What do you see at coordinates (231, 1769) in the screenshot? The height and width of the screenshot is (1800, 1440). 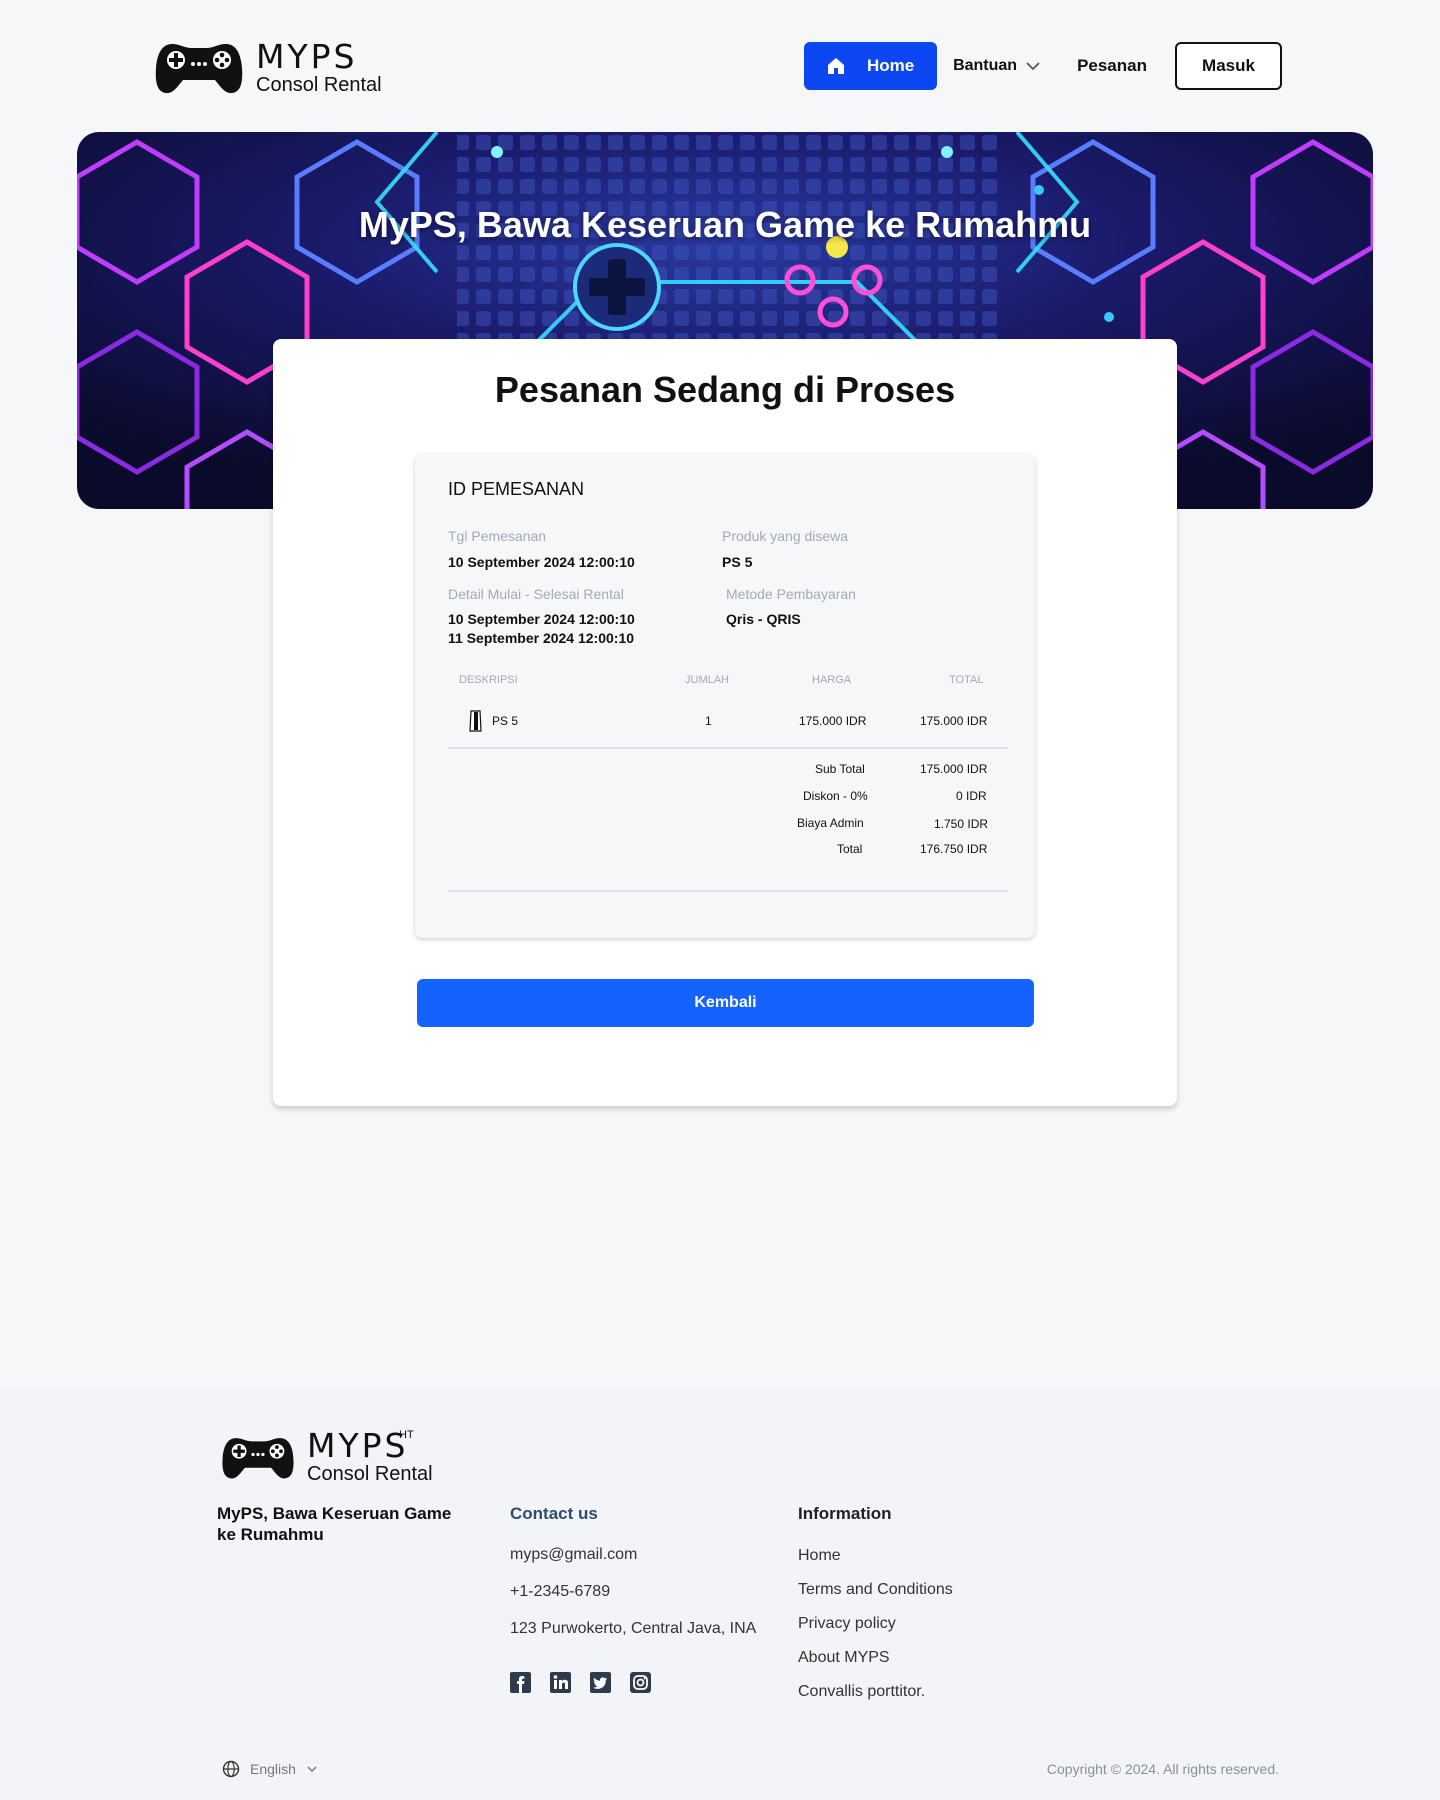 I see `globe-icon` at bounding box center [231, 1769].